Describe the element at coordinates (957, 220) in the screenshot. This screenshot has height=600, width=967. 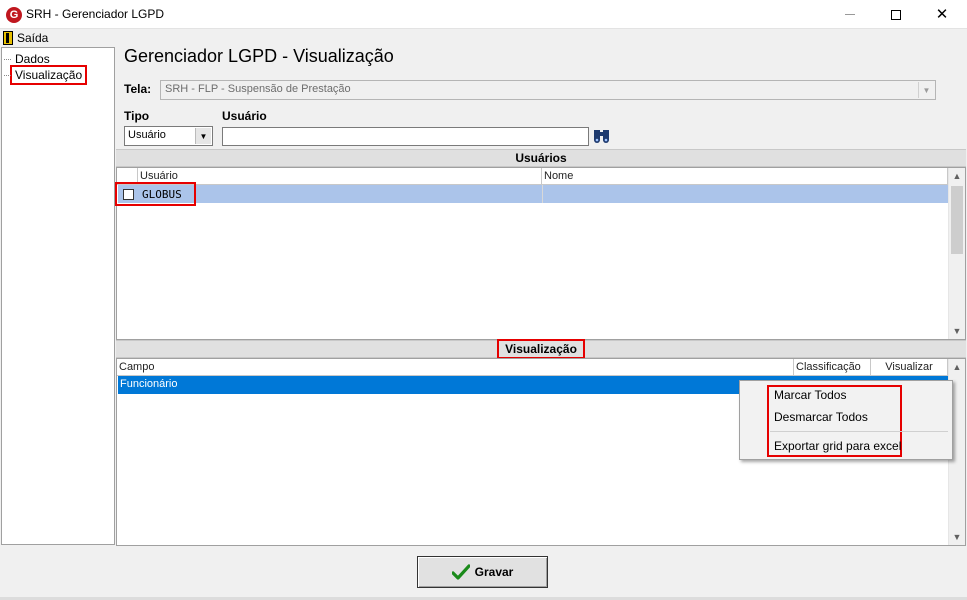
I see `scroll-thumb` at that location.